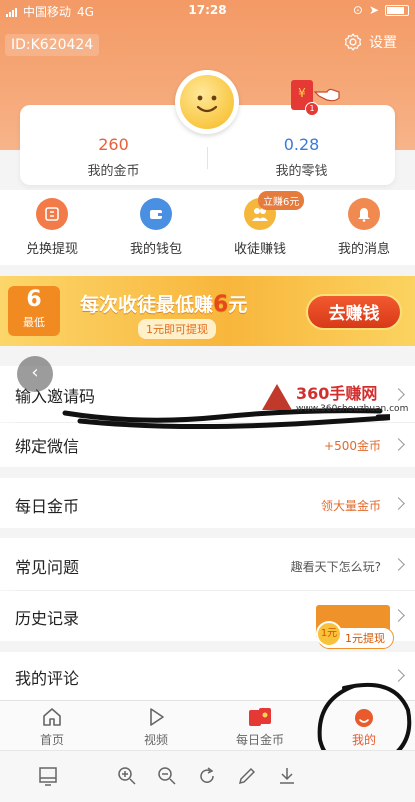 The height and width of the screenshot is (802, 415). Describe the element at coordinates (113, 171) in the screenshot. I see `coins-label: 我的金币` at that location.